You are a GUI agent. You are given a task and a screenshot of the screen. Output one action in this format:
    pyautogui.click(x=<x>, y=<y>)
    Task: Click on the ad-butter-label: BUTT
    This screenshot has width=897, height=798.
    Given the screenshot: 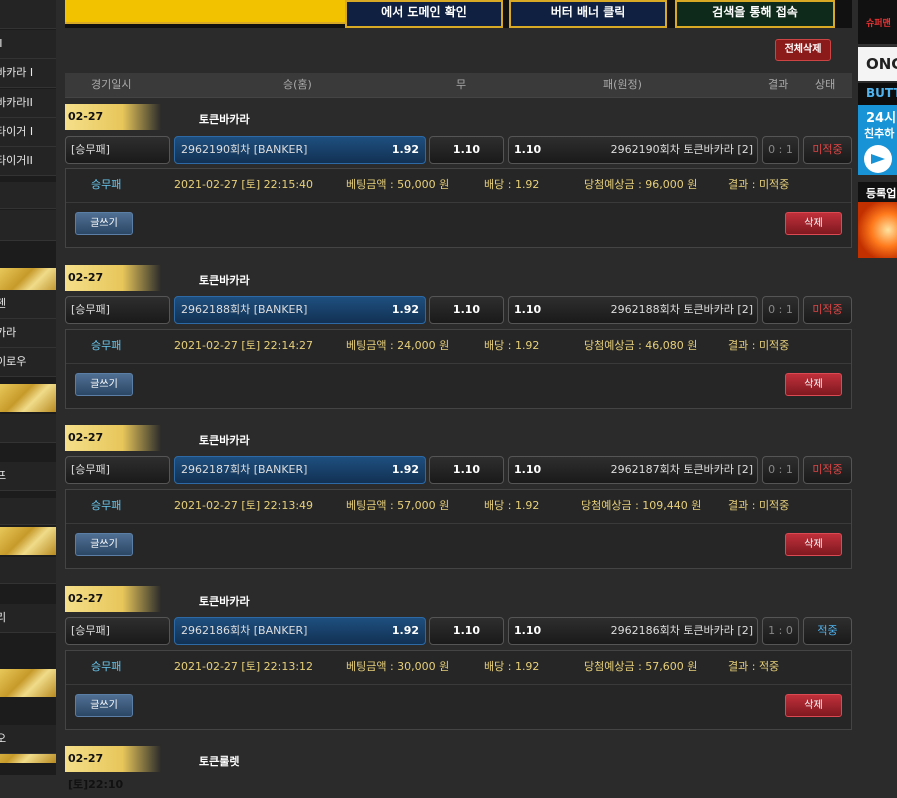 What is the action you would take?
    pyautogui.click(x=881, y=93)
    